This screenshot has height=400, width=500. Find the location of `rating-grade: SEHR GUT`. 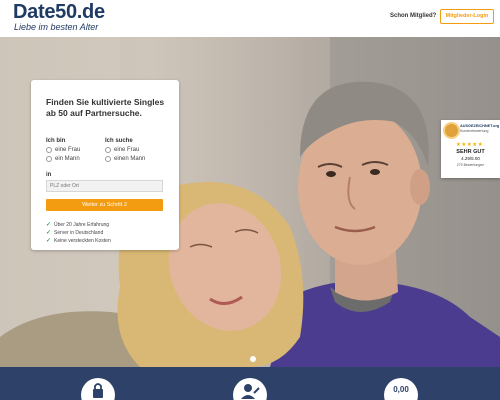

rating-grade: SEHR GUT is located at coordinates (470, 152).